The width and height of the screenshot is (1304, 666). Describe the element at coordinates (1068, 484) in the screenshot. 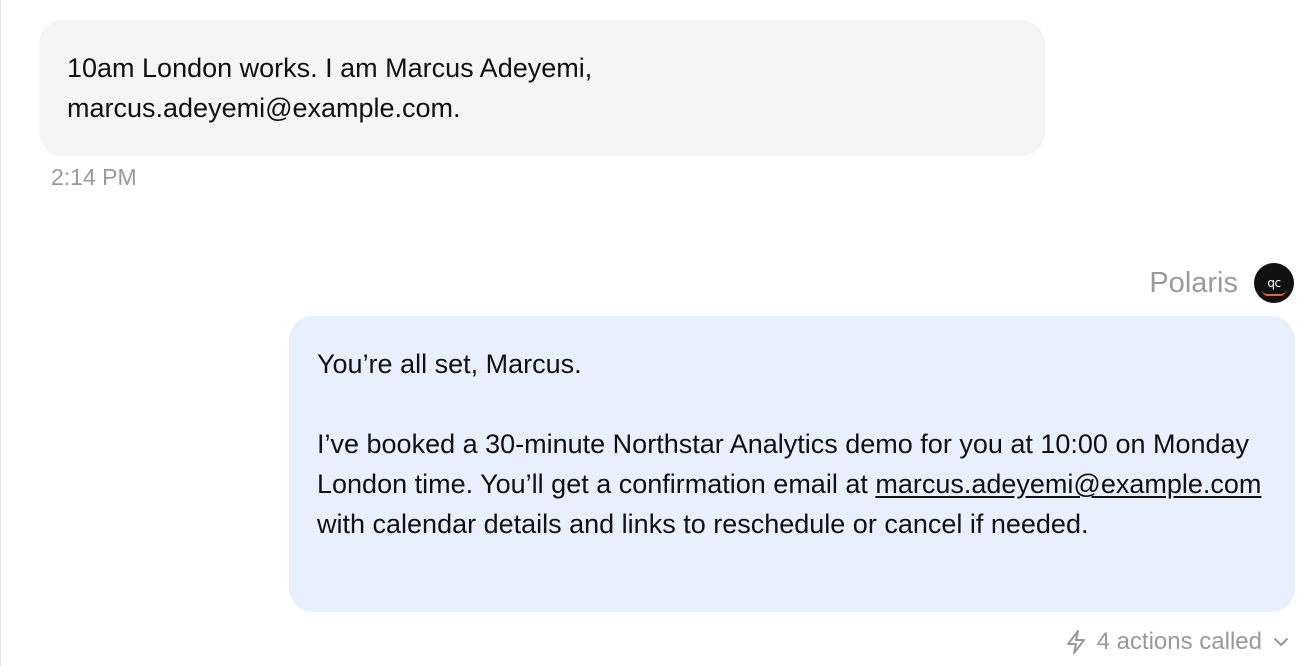

I see `email-link: marcus.adeyemi@example.com` at that location.